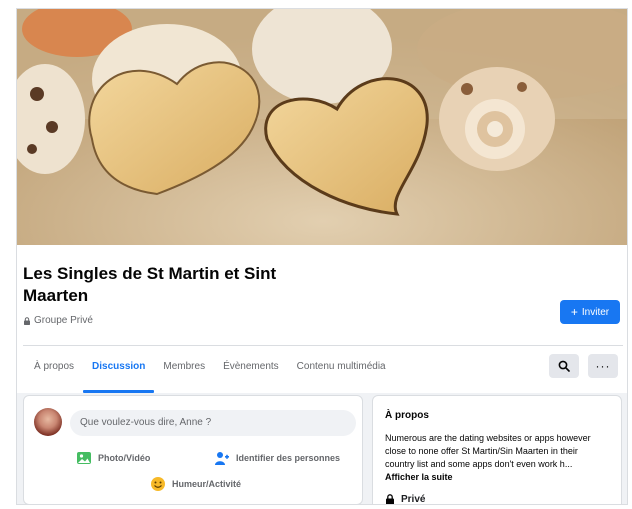 This screenshot has width=632, height=509. What do you see at coordinates (119, 373) in the screenshot?
I see `tab-discussion: Discussion` at bounding box center [119, 373].